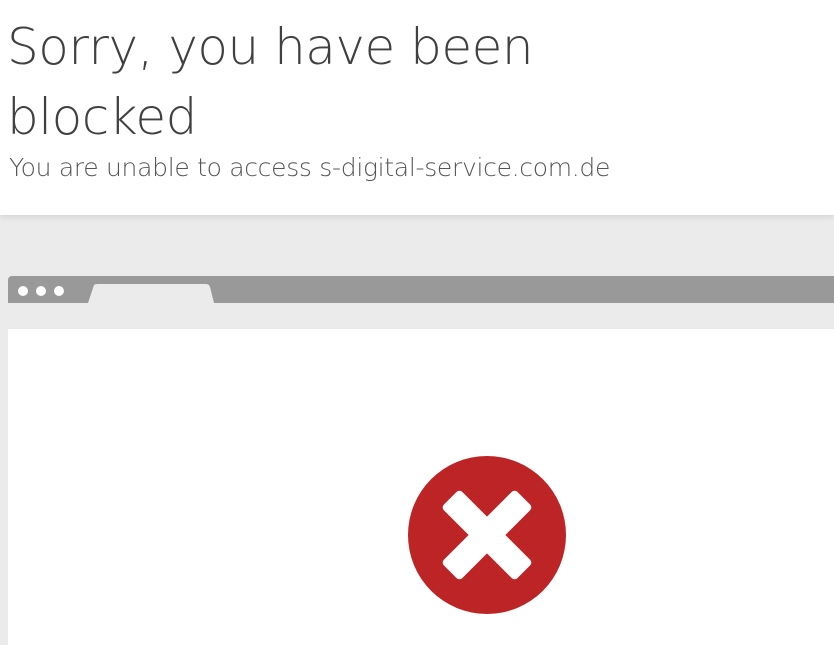 The image size is (834, 645). I want to click on error-x-circle-icon, so click(487, 535).